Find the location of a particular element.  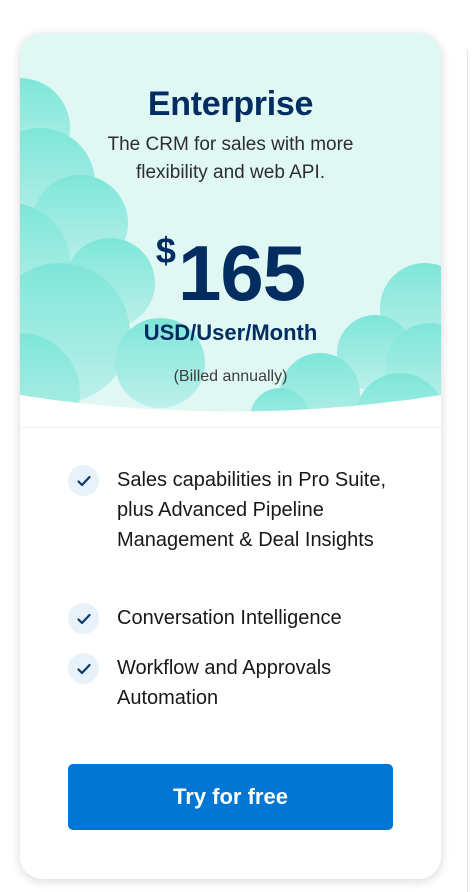

billing-note: (Billed annually) is located at coordinates (230, 376).